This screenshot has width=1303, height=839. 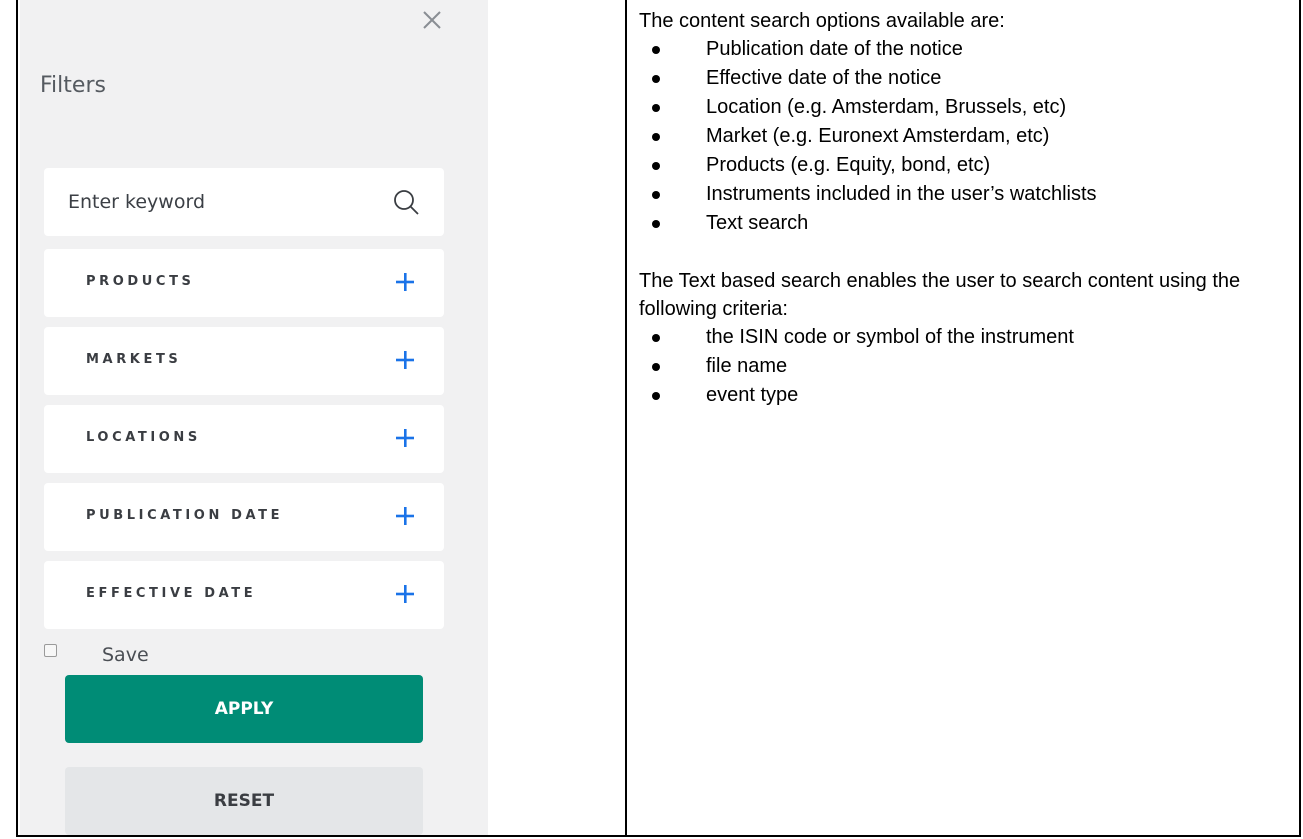 I want to click on list-item: Market (e.g. Euronext Amsterdam, etc), so click(x=971, y=136).